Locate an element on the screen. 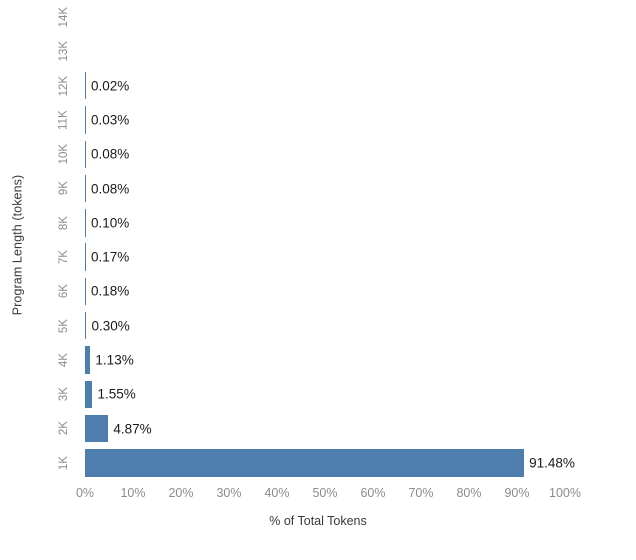 The height and width of the screenshot is (560, 636). y-axis-tick-label: 3K is located at coordinates (64, 394).